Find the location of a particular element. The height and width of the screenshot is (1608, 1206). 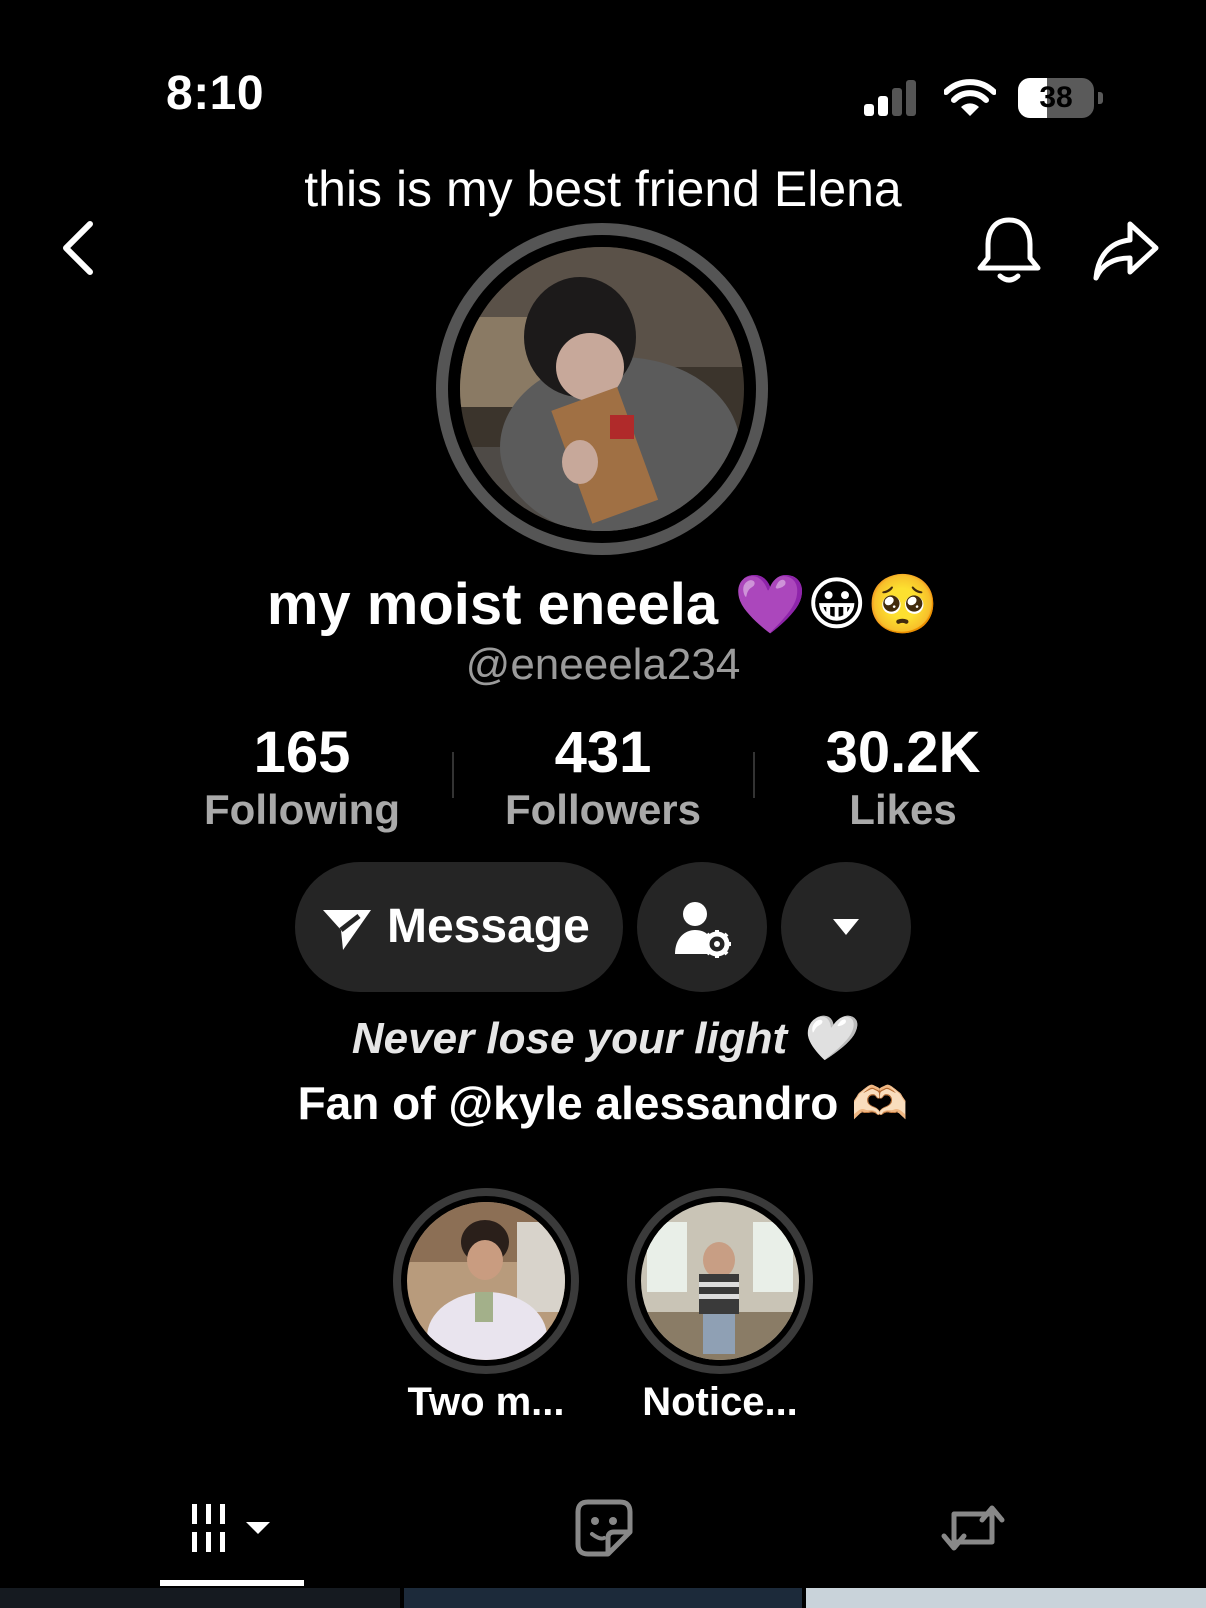

stat-following-label: Following is located at coordinates (302, 809).